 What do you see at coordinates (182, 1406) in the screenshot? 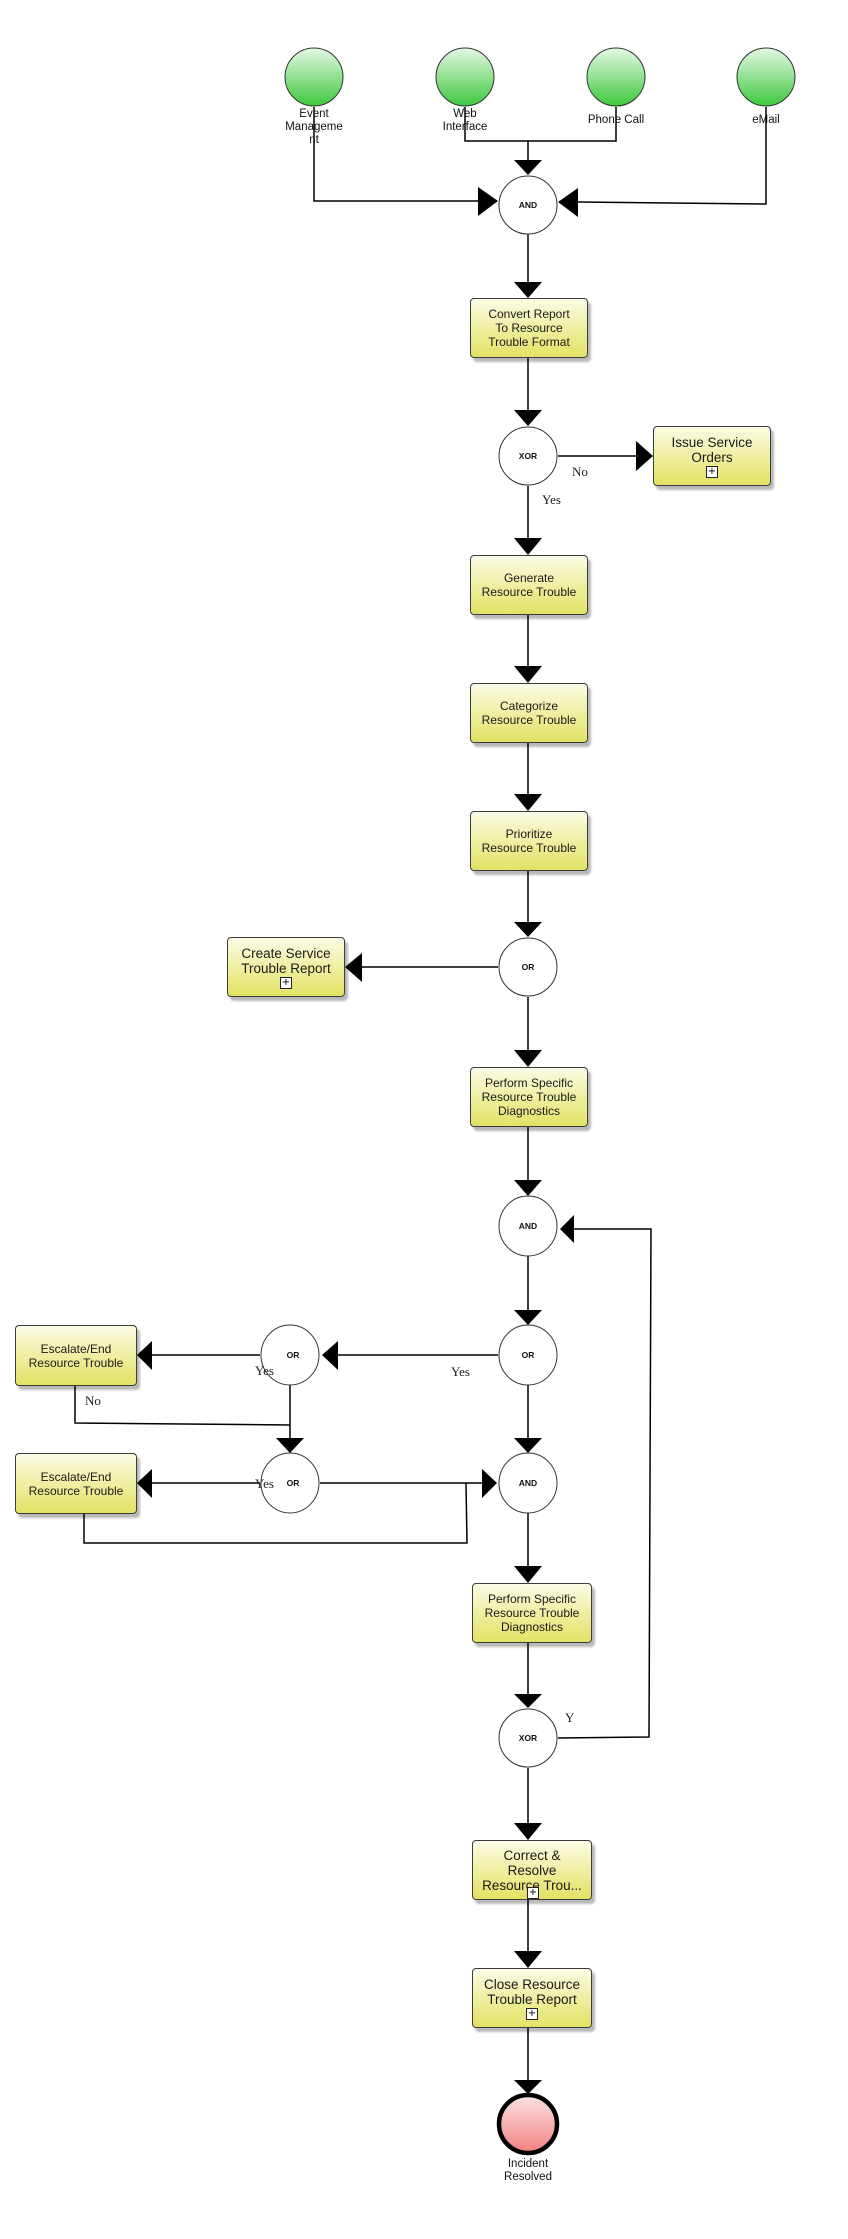
I see `flow-escalate1-to-or4` at bounding box center [182, 1406].